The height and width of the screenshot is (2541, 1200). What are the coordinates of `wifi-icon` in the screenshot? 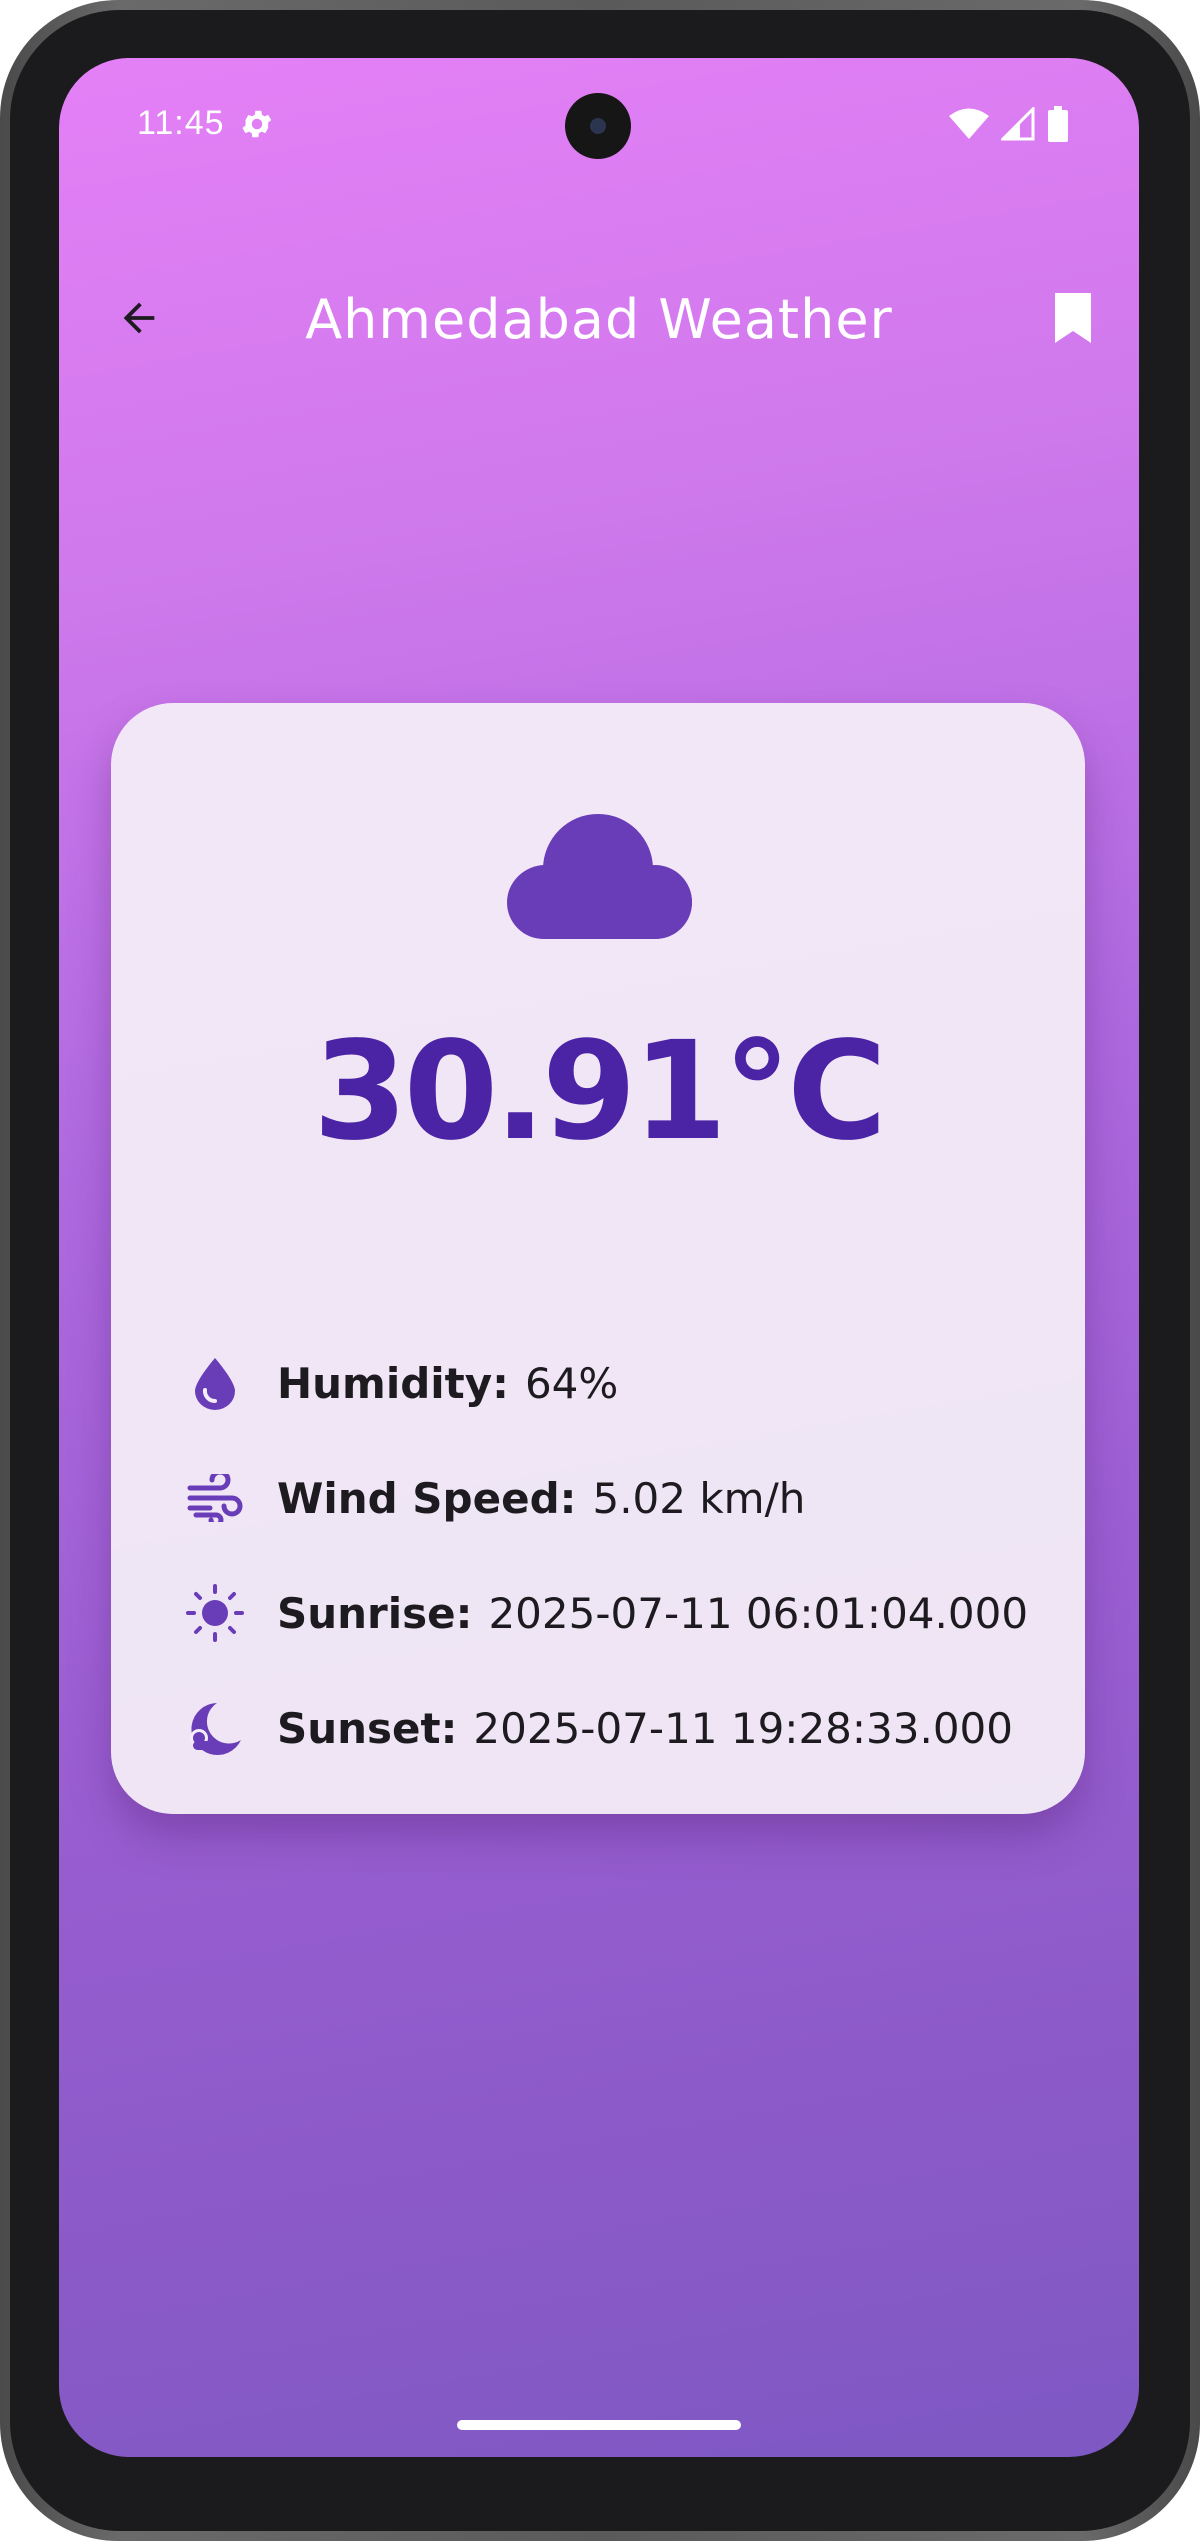 It's located at (969, 123).